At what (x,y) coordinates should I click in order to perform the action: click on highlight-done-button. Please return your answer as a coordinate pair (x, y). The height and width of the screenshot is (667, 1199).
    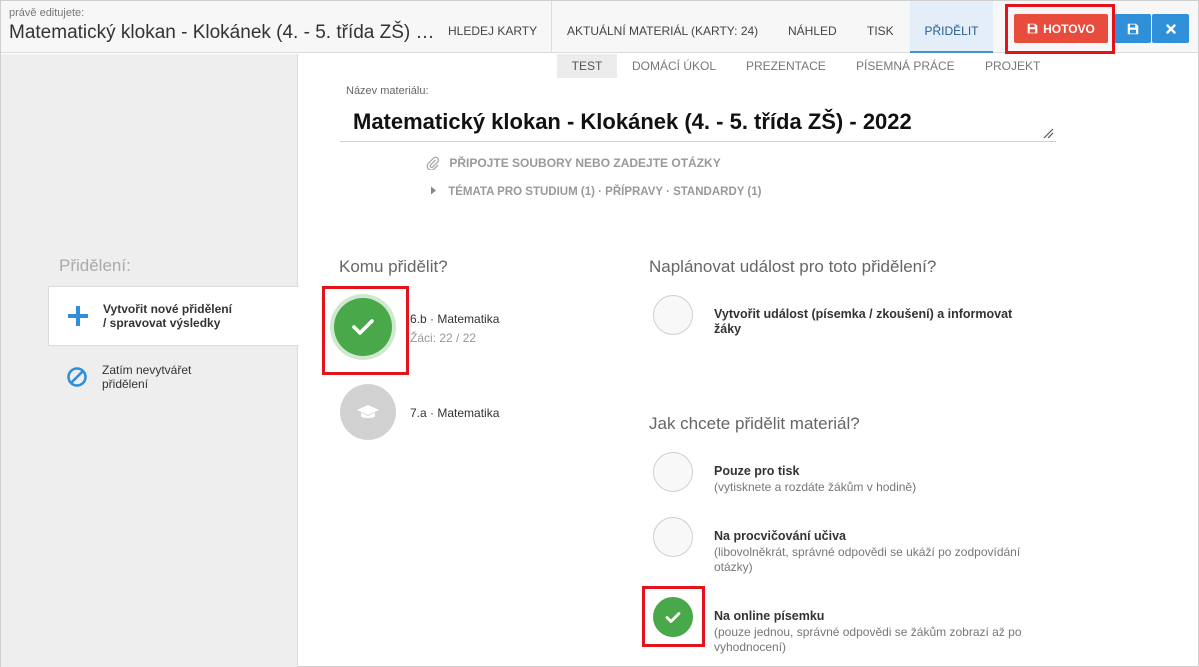
    Looking at the image, I should click on (1060, 29).